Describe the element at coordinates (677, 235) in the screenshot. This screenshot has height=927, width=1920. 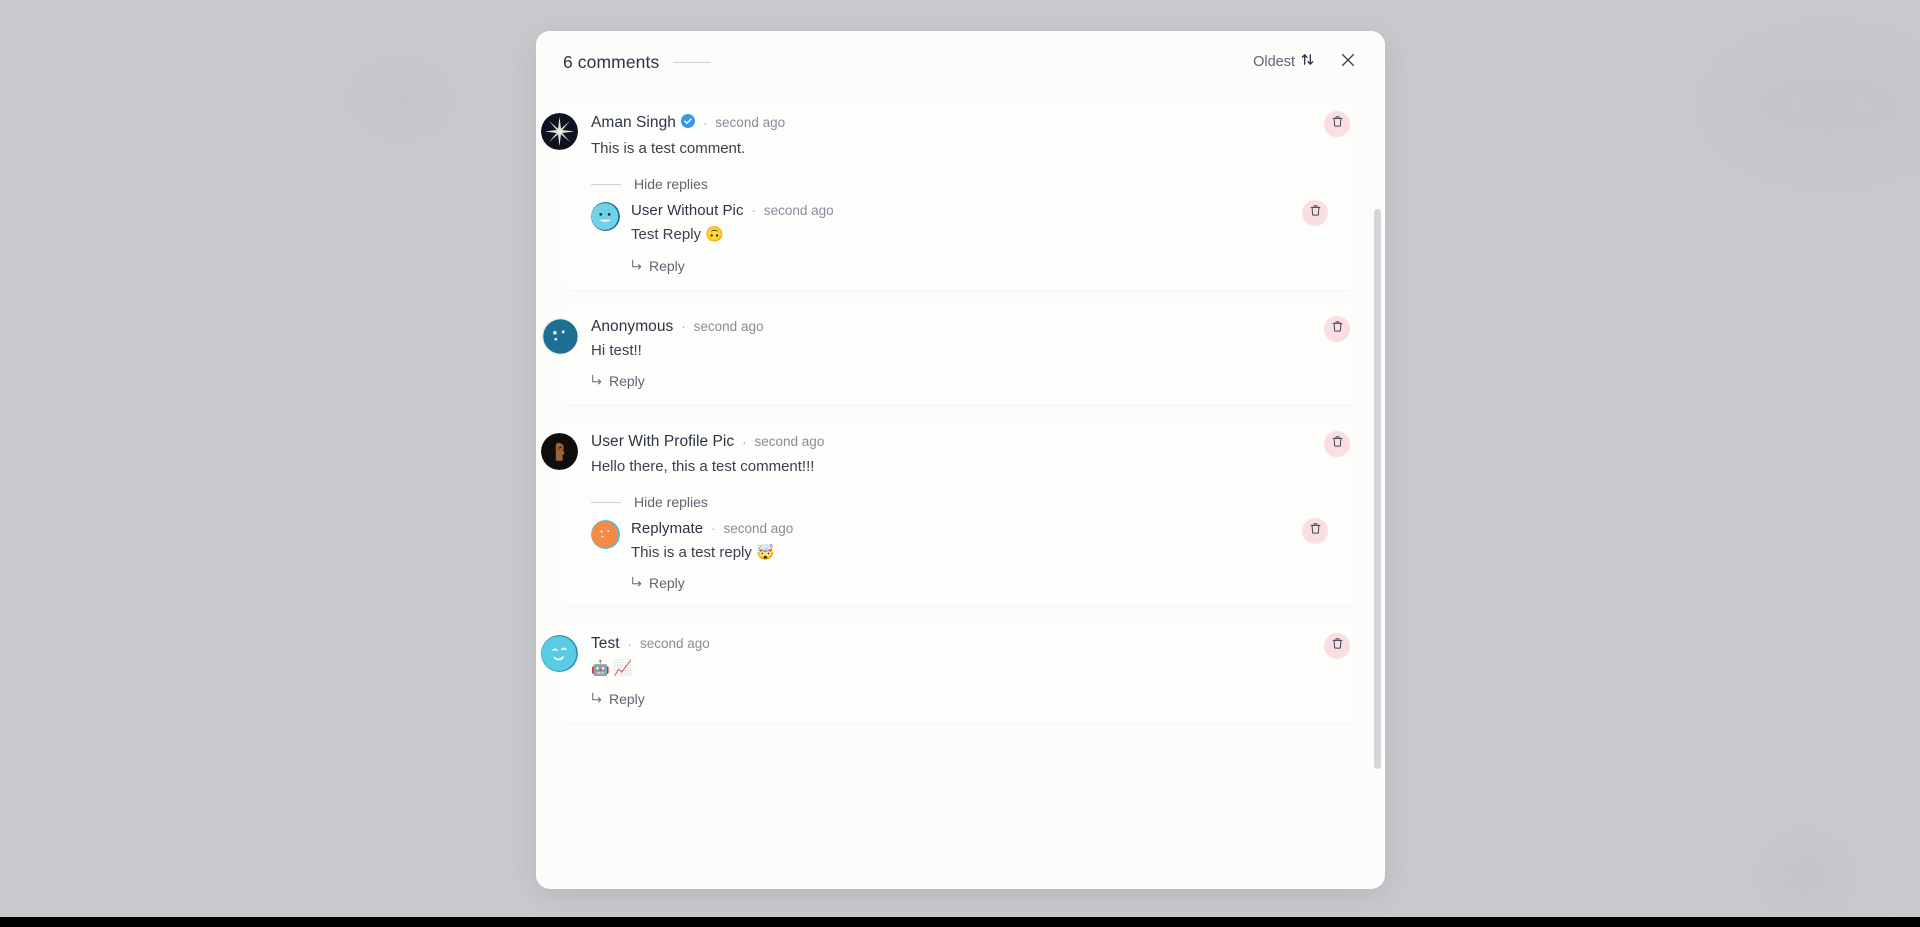
I see `reply-text: Test Reply 🙃` at that location.